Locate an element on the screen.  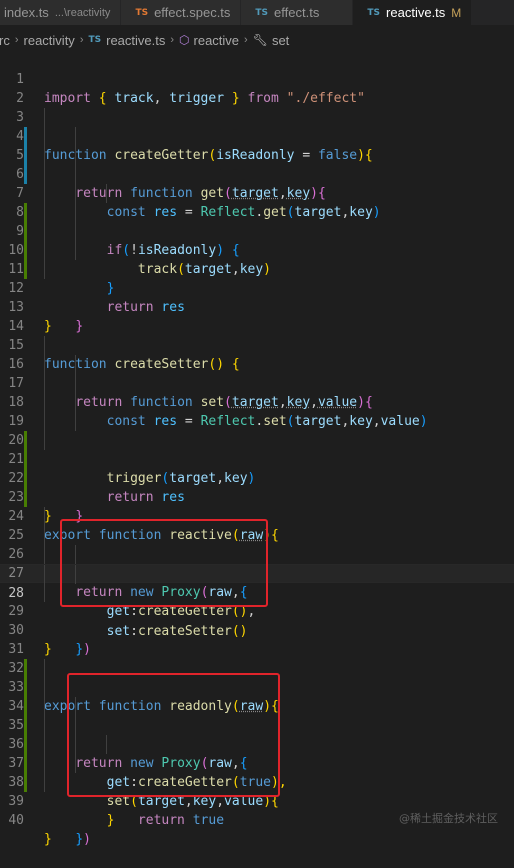
tab-path-hint: ...\reactivity is located at coordinates (82, 12).